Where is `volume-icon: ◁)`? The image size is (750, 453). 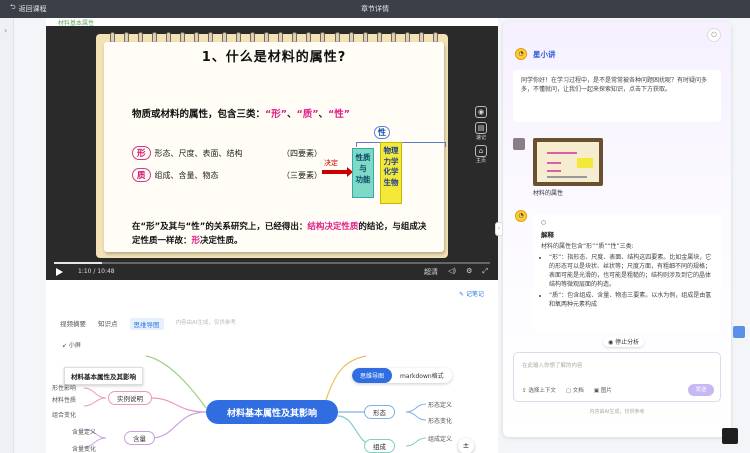 volume-icon: ◁) is located at coordinates (452, 272).